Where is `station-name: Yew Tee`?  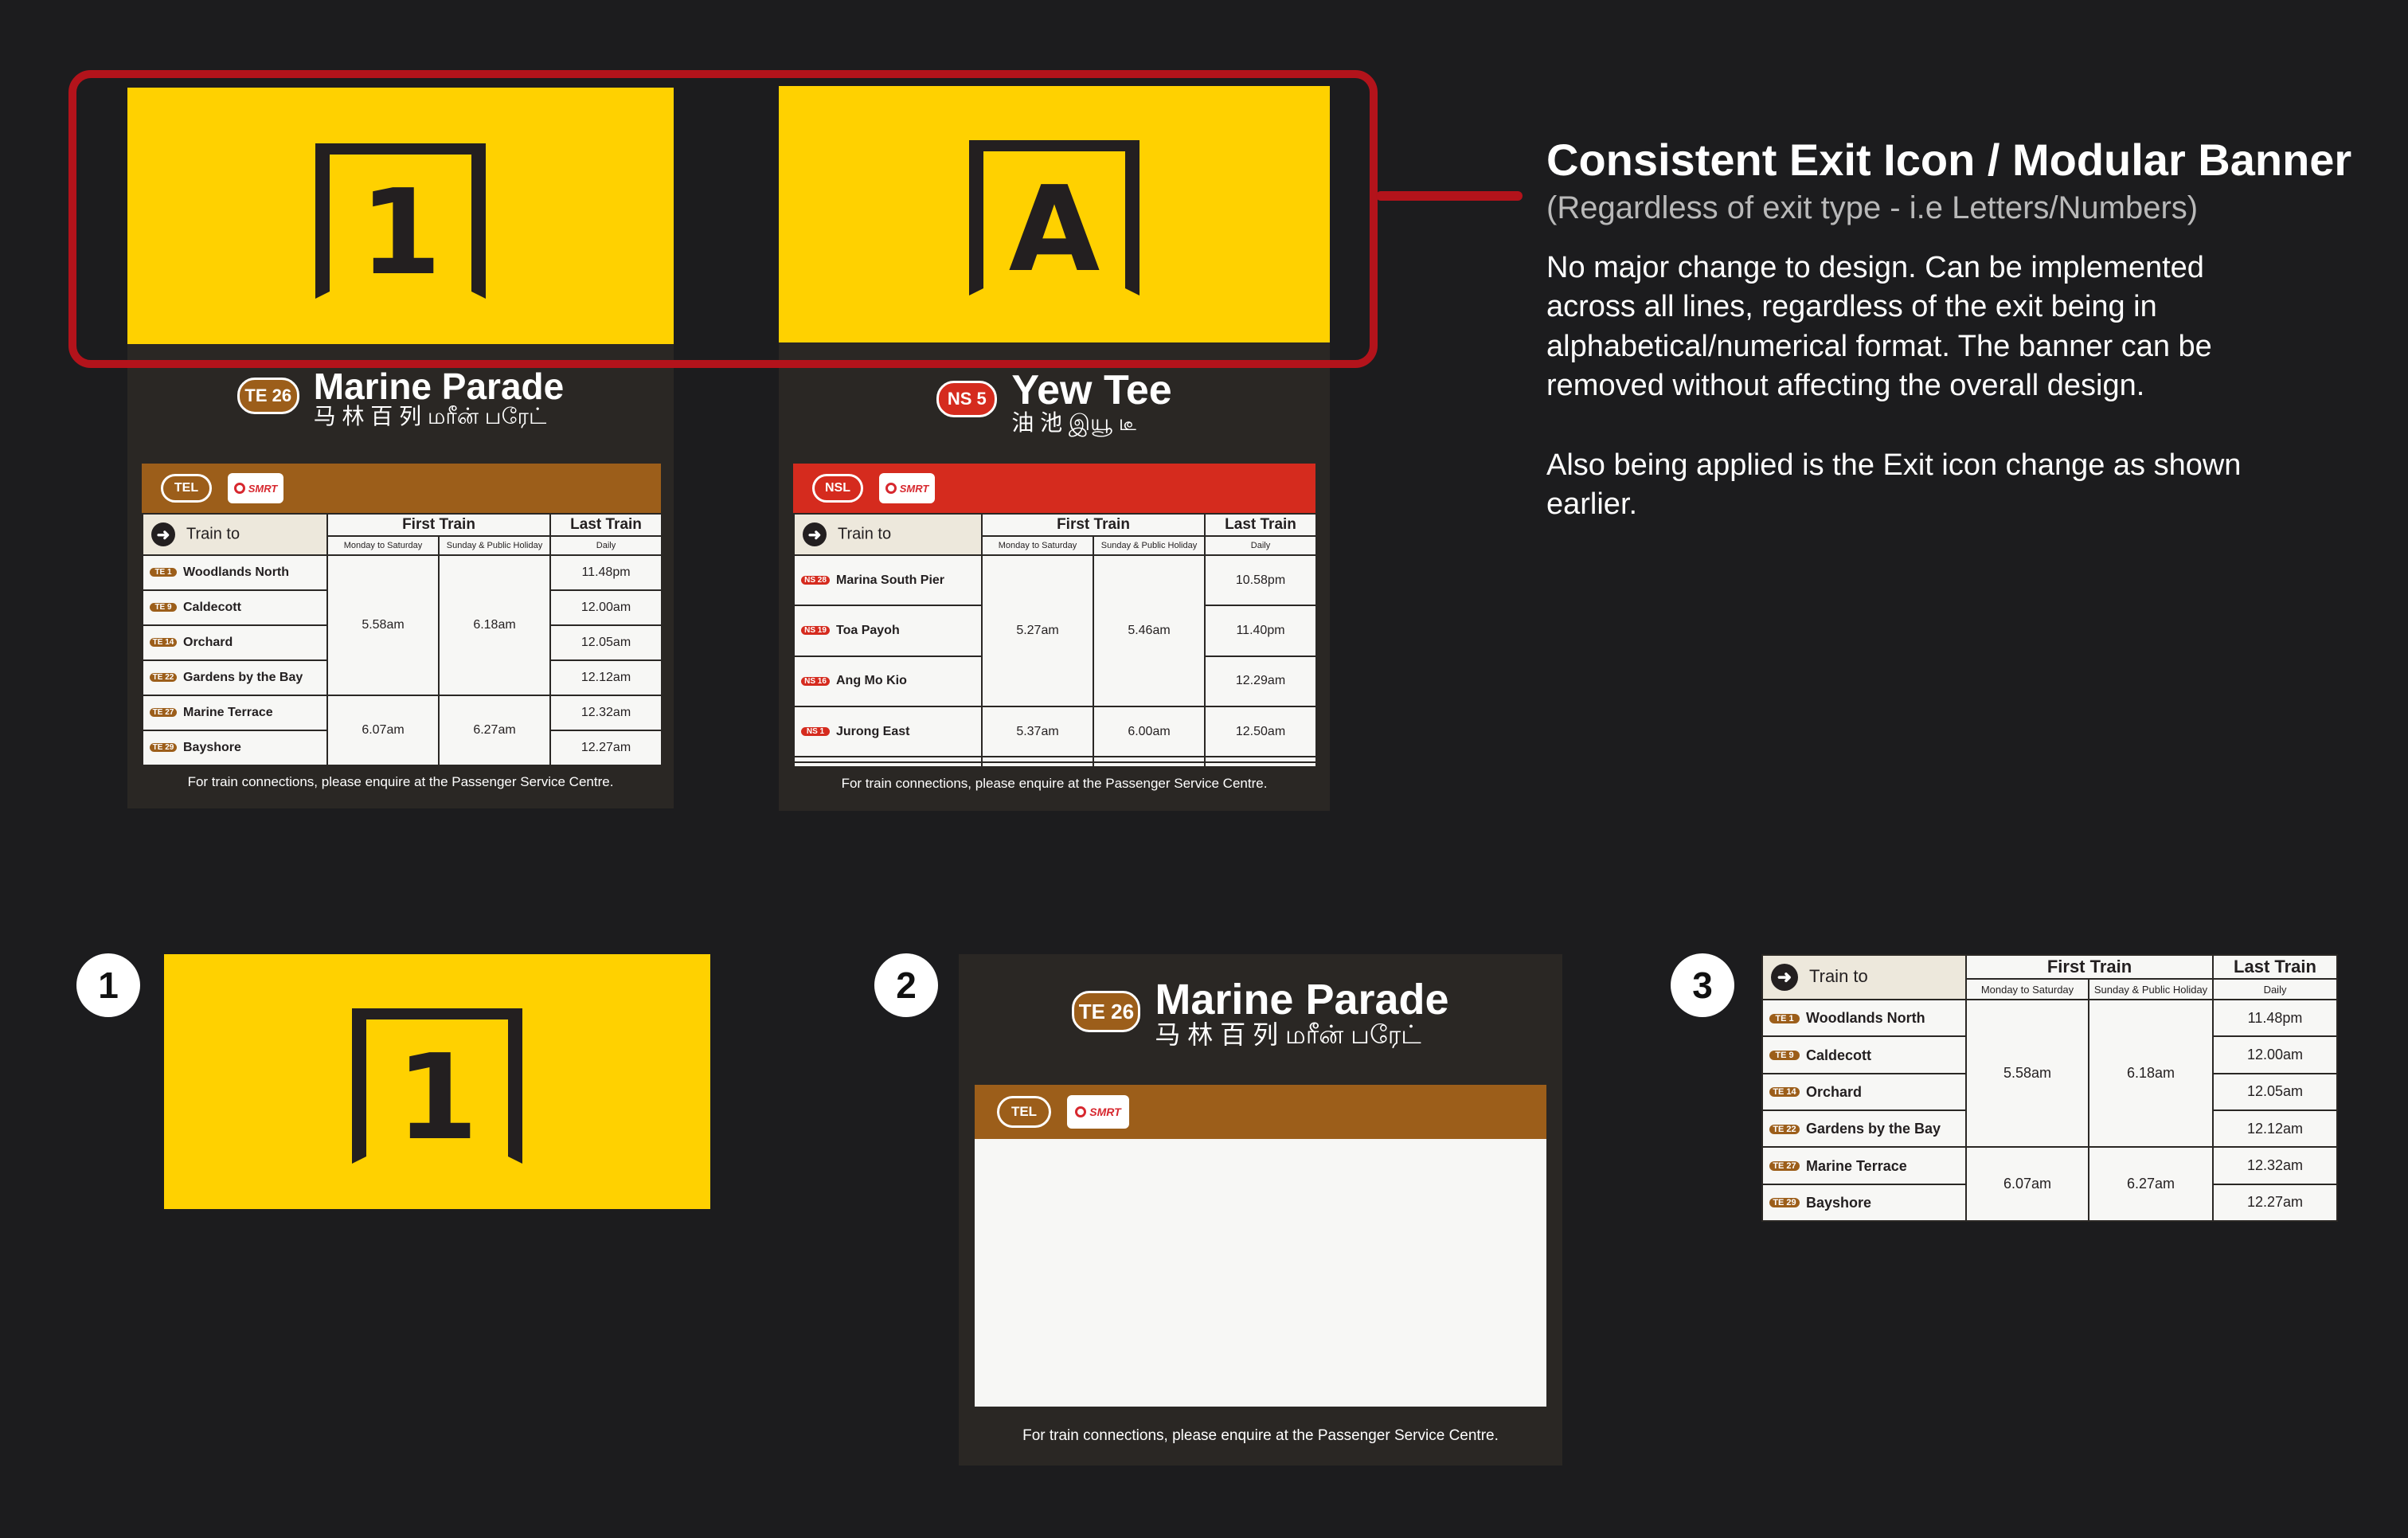 station-name: Yew Tee is located at coordinates (1091, 390).